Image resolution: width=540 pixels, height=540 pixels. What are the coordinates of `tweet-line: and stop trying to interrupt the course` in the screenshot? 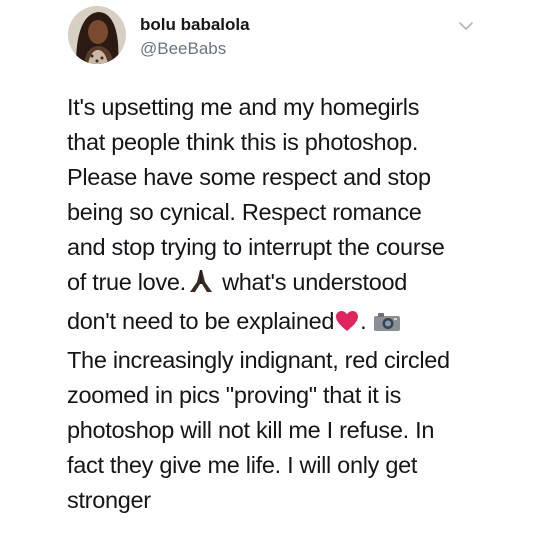 It's located at (256, 247).